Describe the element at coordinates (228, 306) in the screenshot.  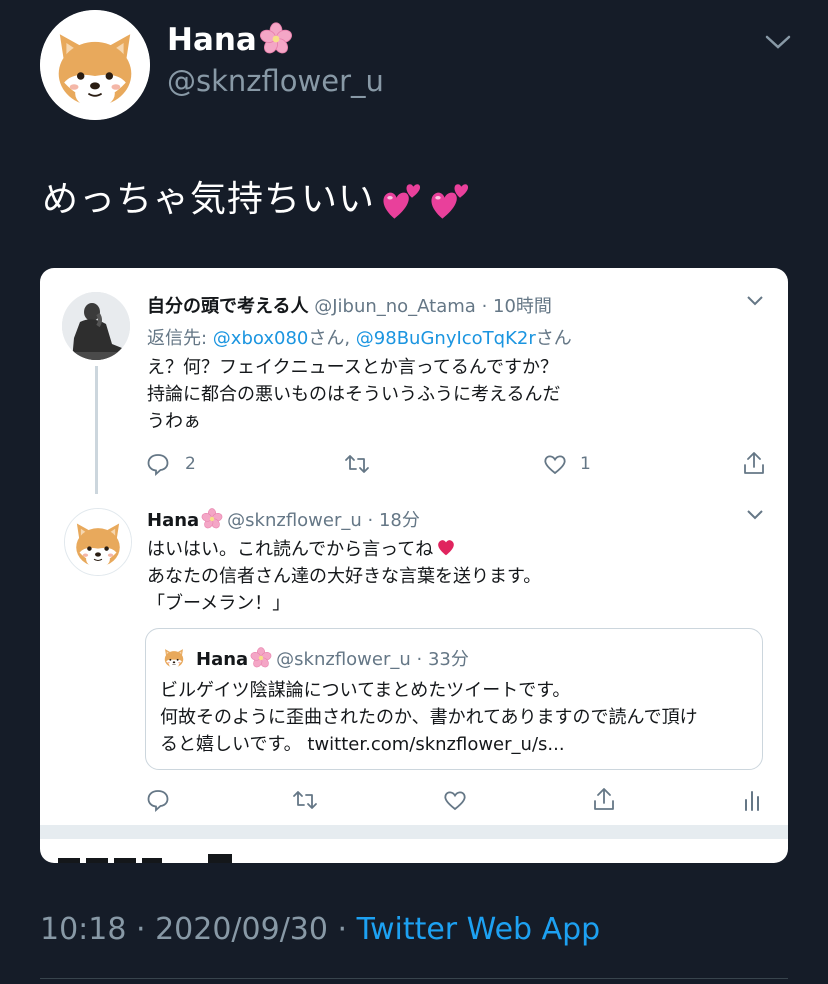
I see `parent-author-name: 自分の頭で考える人` at that location.